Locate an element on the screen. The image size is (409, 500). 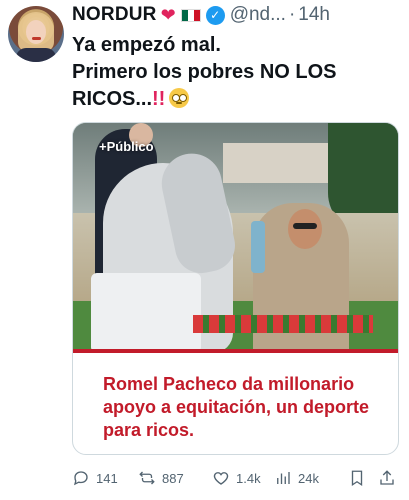
like-button: 1.4k is located at coordinates (236, 478).